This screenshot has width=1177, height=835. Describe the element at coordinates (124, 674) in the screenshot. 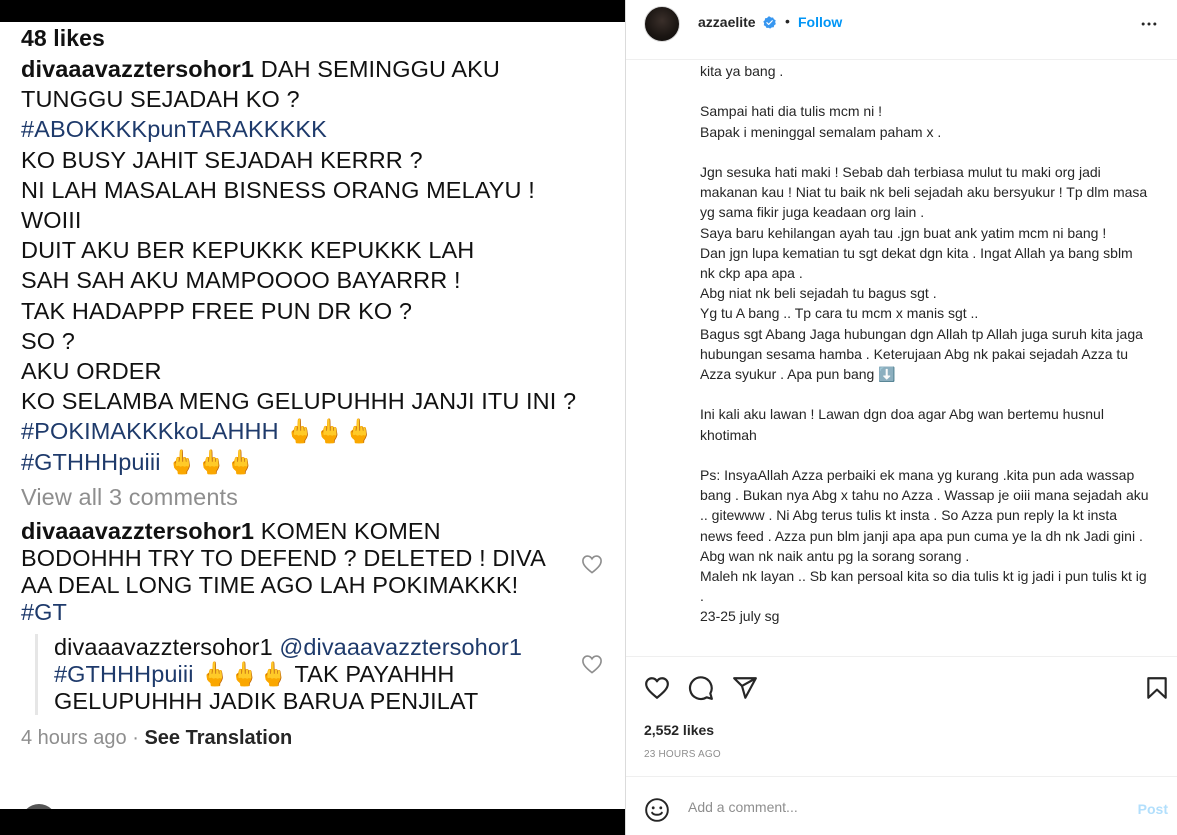

I see `reply-hashtag: #GTHHHpuiii` at that location.